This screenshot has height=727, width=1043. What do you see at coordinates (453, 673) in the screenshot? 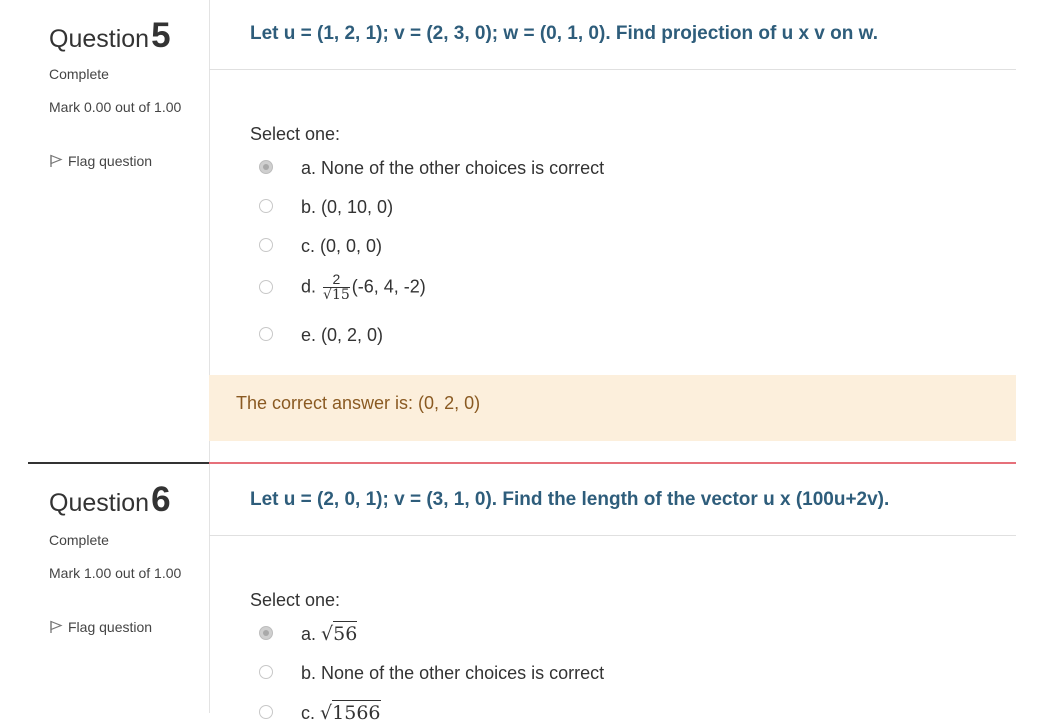
I see `option-label: b. None of the other choices is correct` at bounding box center [453, 673].